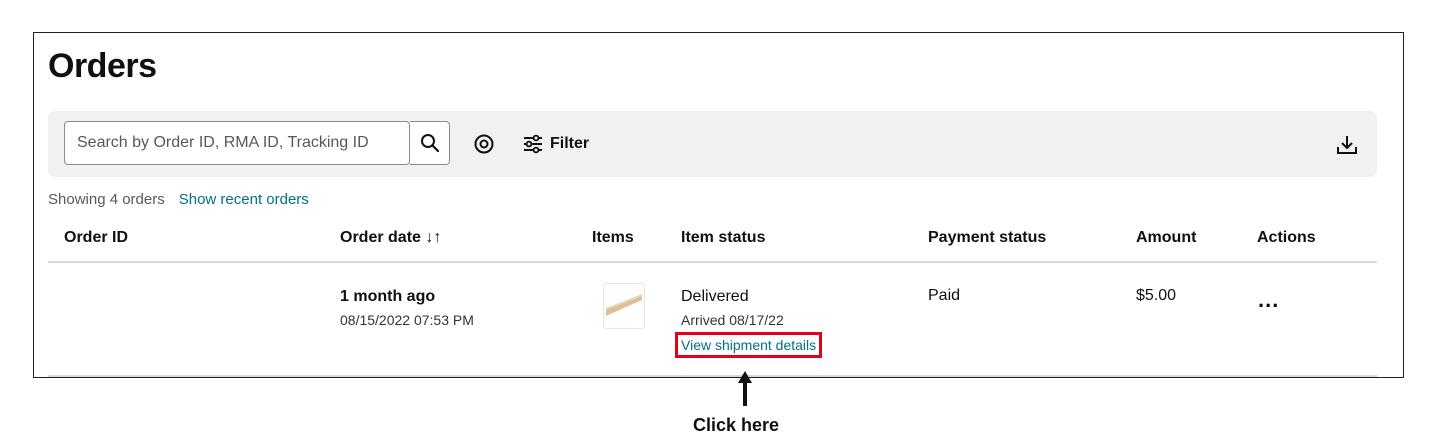 The image size is (1440, 445). I want to click on order-date-full: 08/15/2022 07:53 PM, so click(407, 320).